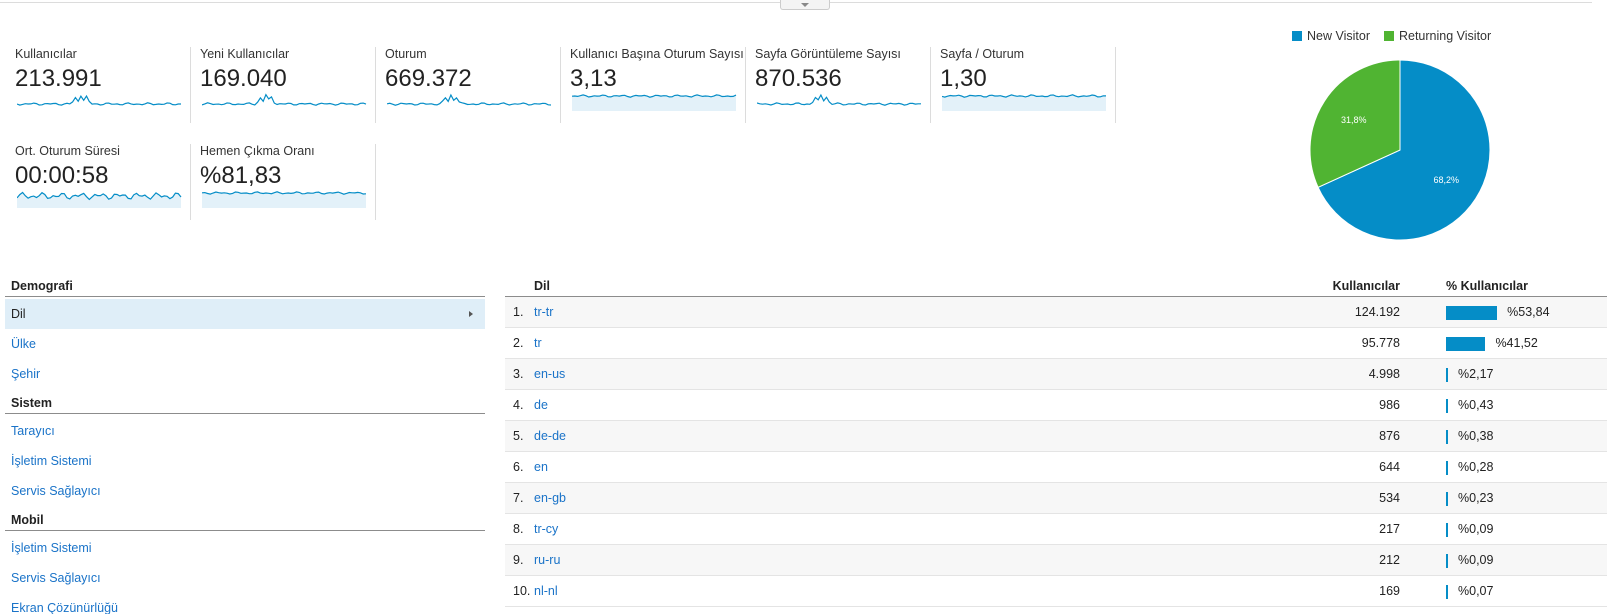 This screenshot has width=1620, height=614. Describe the element at coordinates (518, 343) in the screenshot. I see `row-index: 2.` at that location.